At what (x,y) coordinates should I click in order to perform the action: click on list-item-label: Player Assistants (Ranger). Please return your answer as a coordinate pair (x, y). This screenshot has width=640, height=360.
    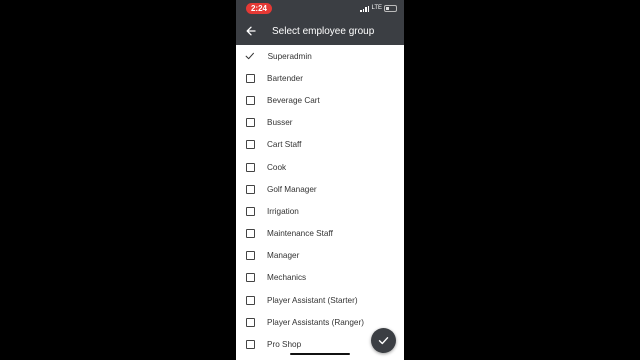
    Looking at the image, I should click on (315, 322).